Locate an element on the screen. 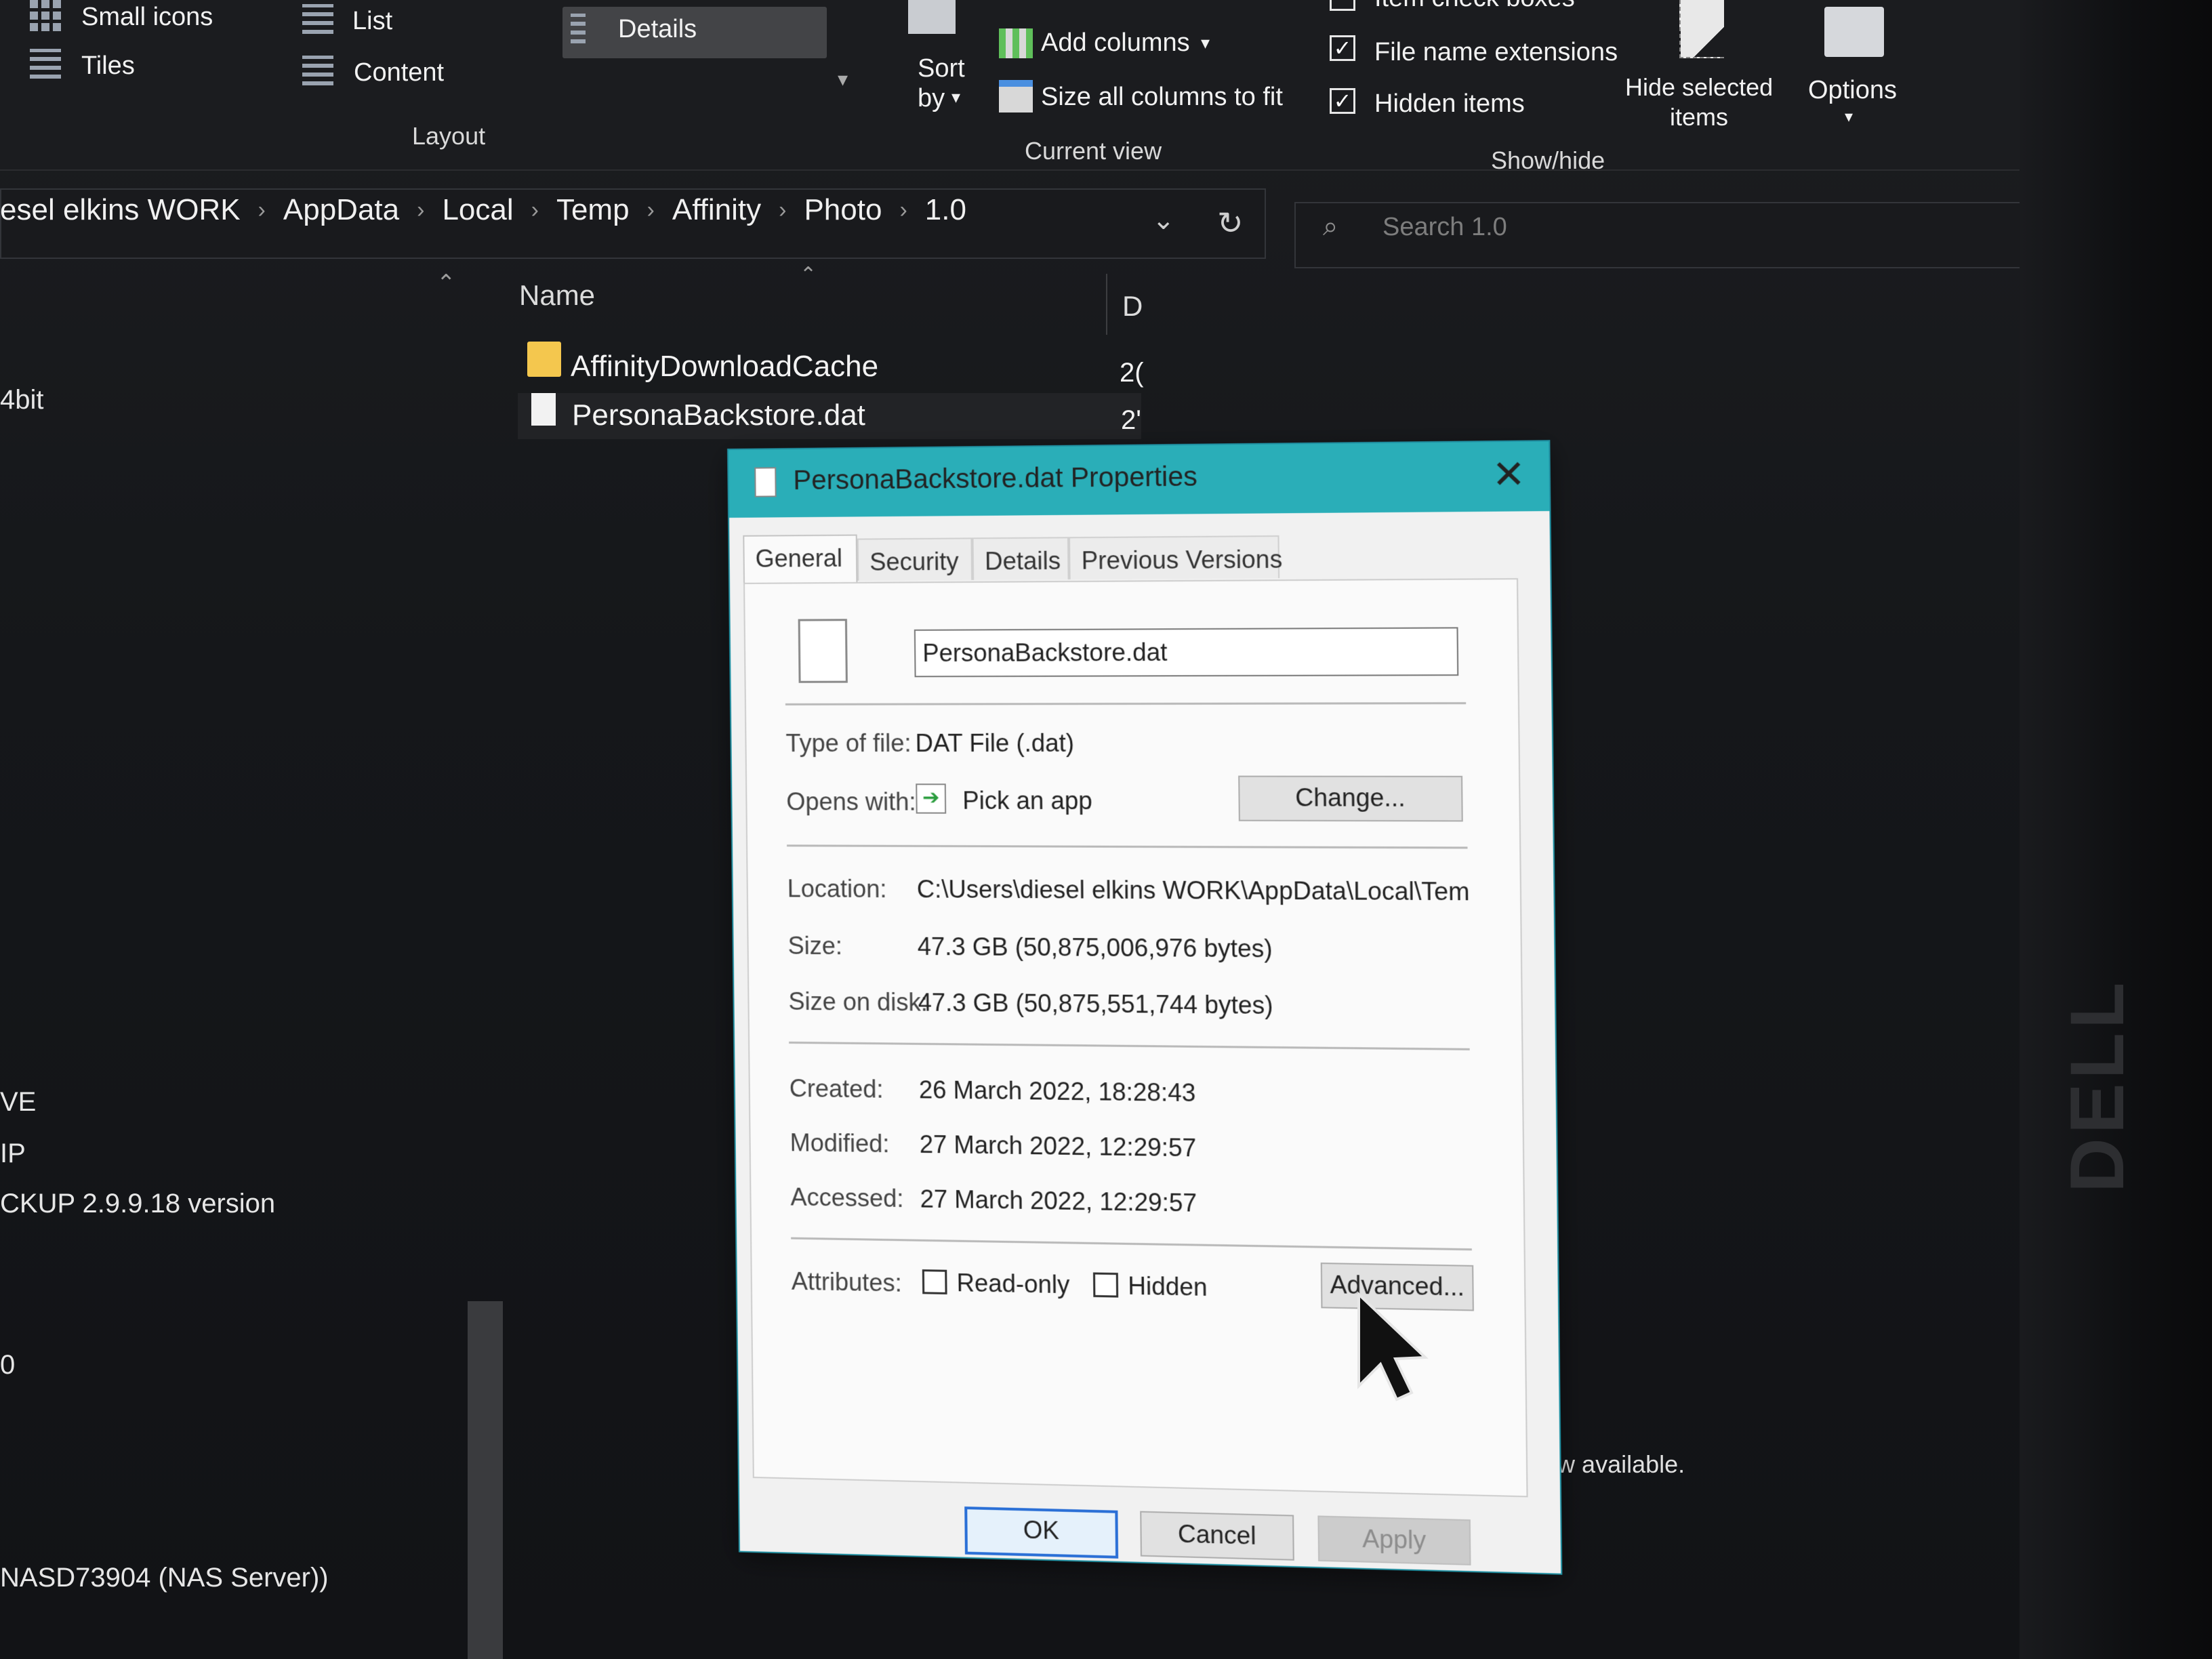 This screenshot has height=1659, width=2212. nav-collapse-icon: ⌃ is located at coordinates (446, 284).